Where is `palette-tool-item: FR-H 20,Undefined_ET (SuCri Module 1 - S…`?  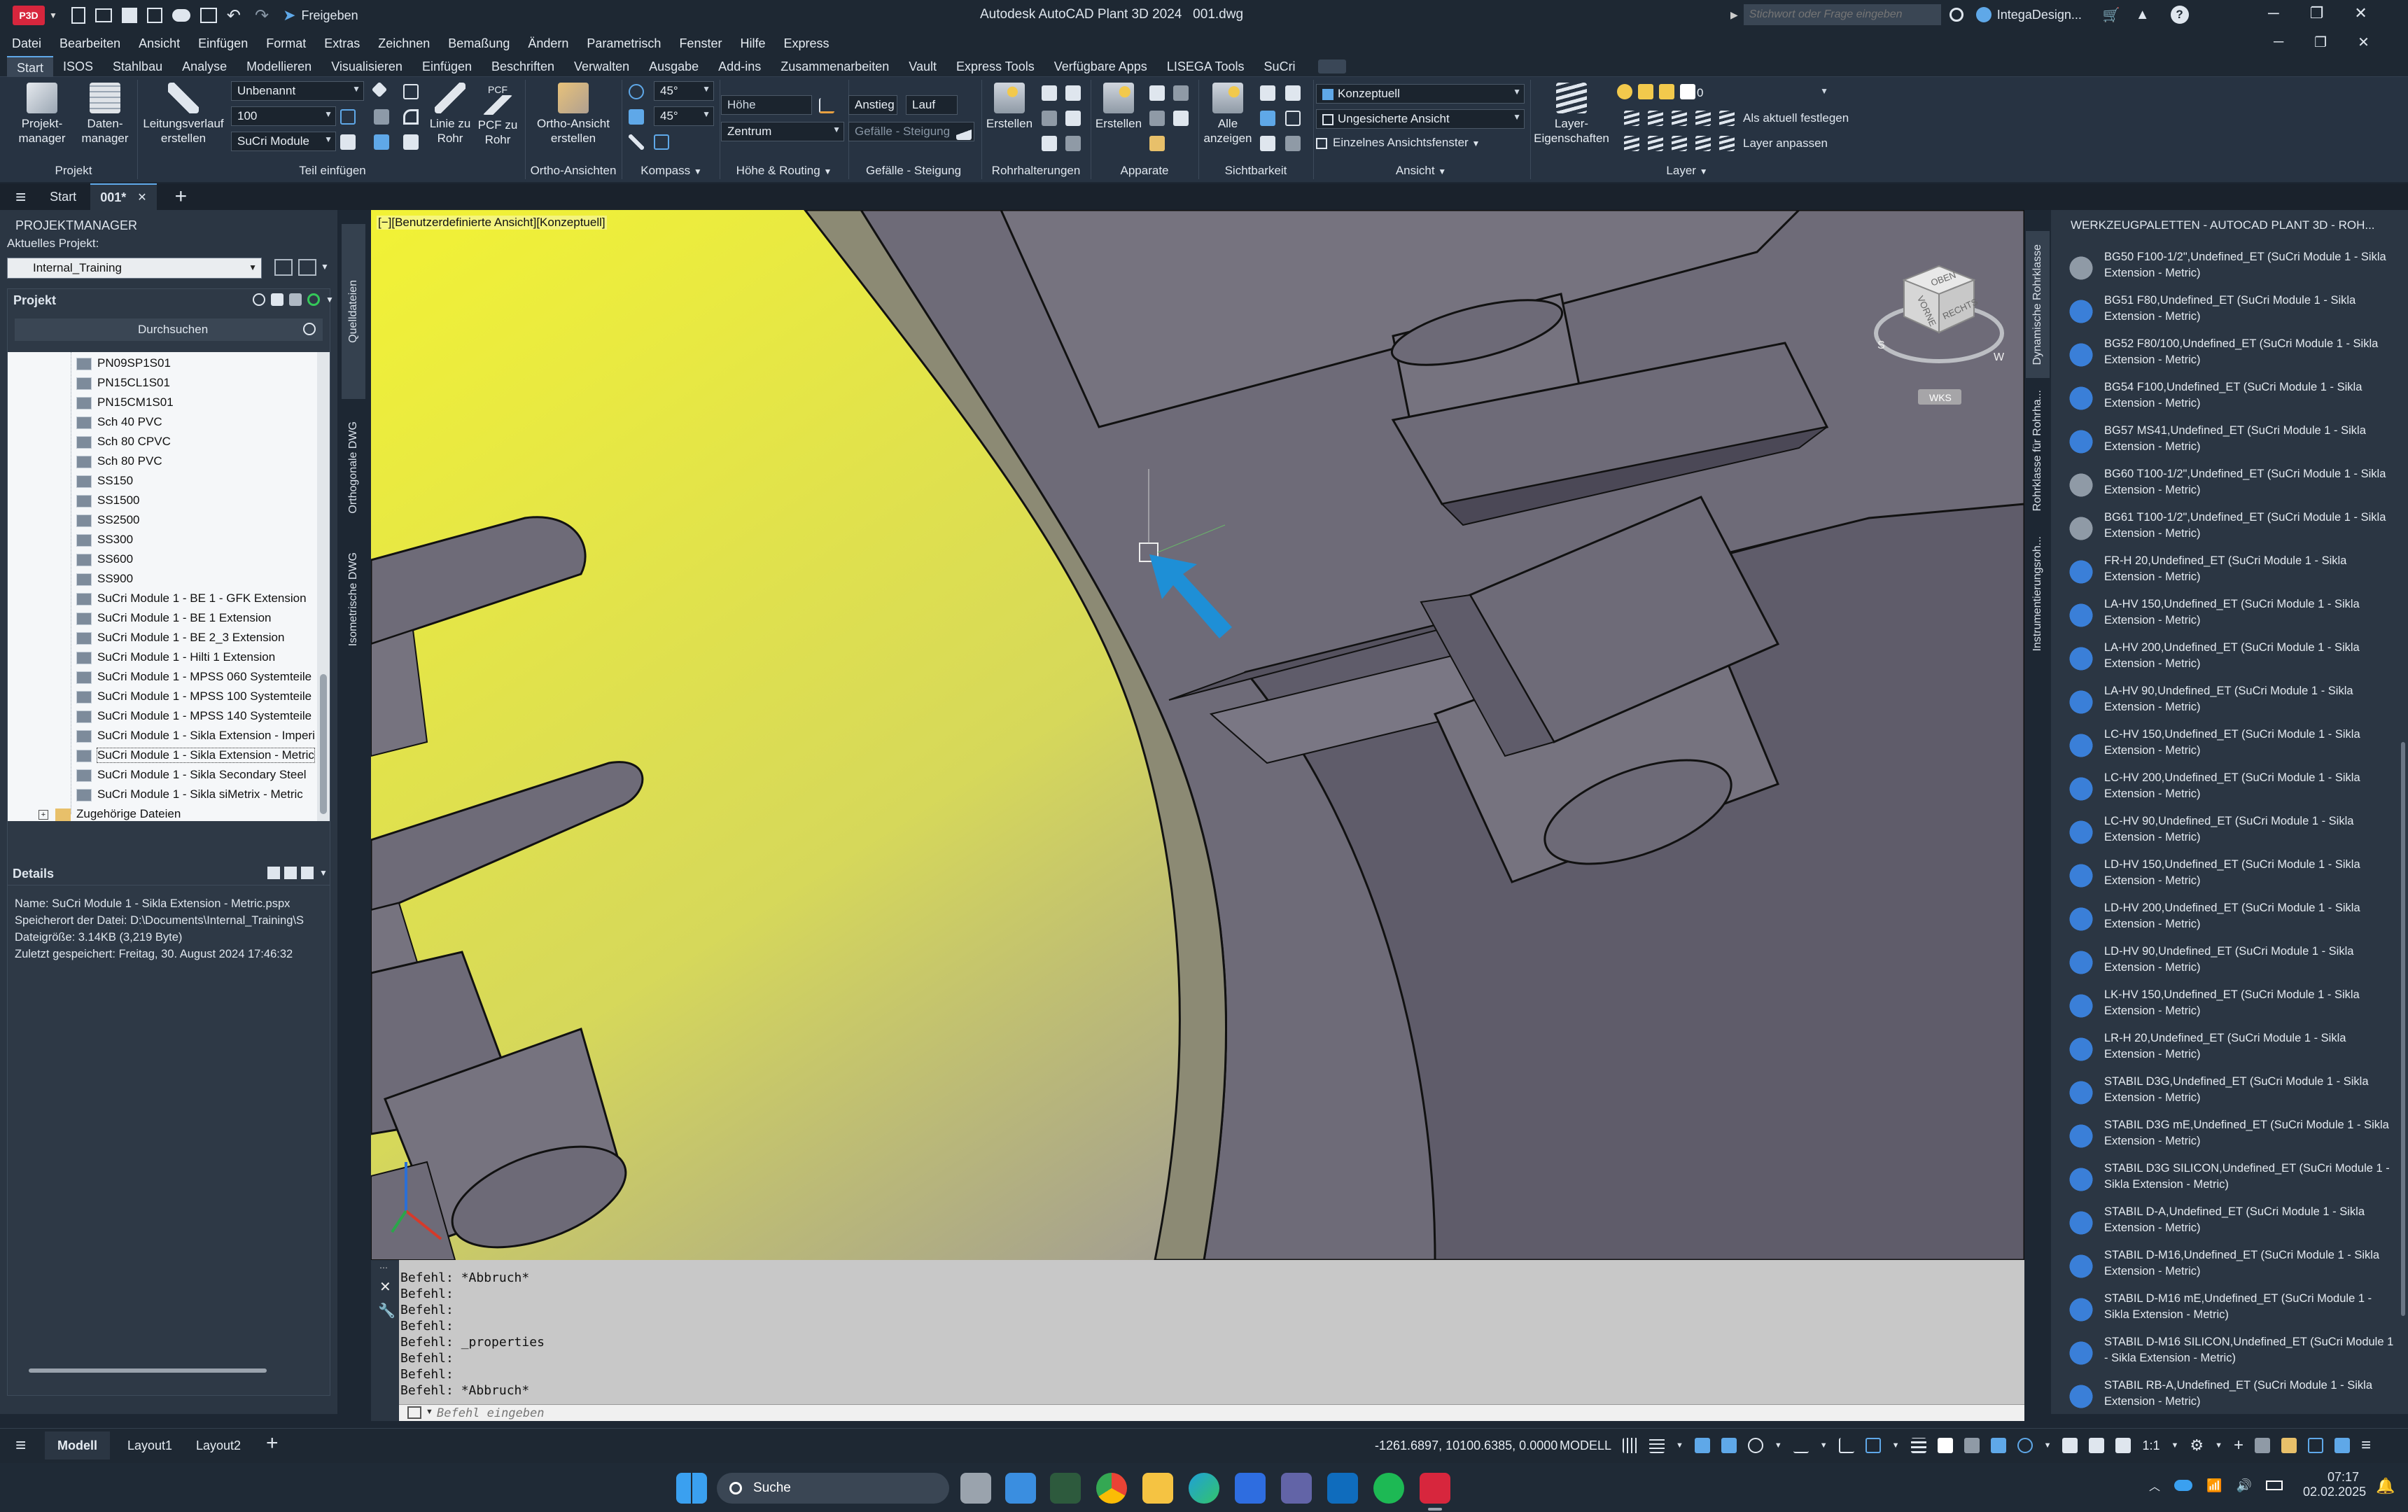 palette-tool-item: FR-H 20,Undefined_ET (SuCri Module 1 - S… is located at coordinates (2229, 572).